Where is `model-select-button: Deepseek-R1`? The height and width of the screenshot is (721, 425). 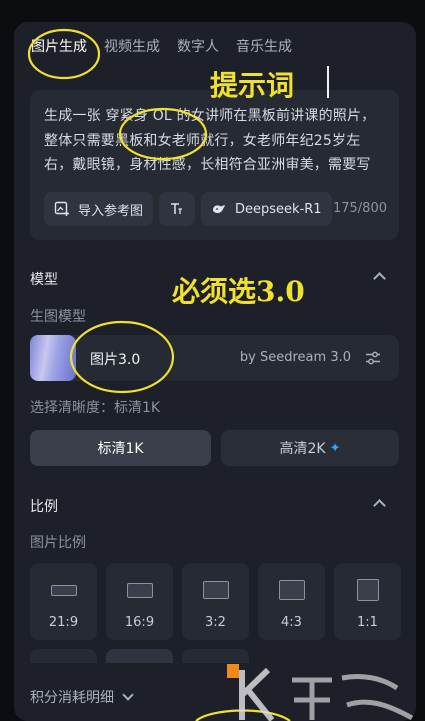 model-select-button: Deepseek-R1 is located at coordinates (266, 209).